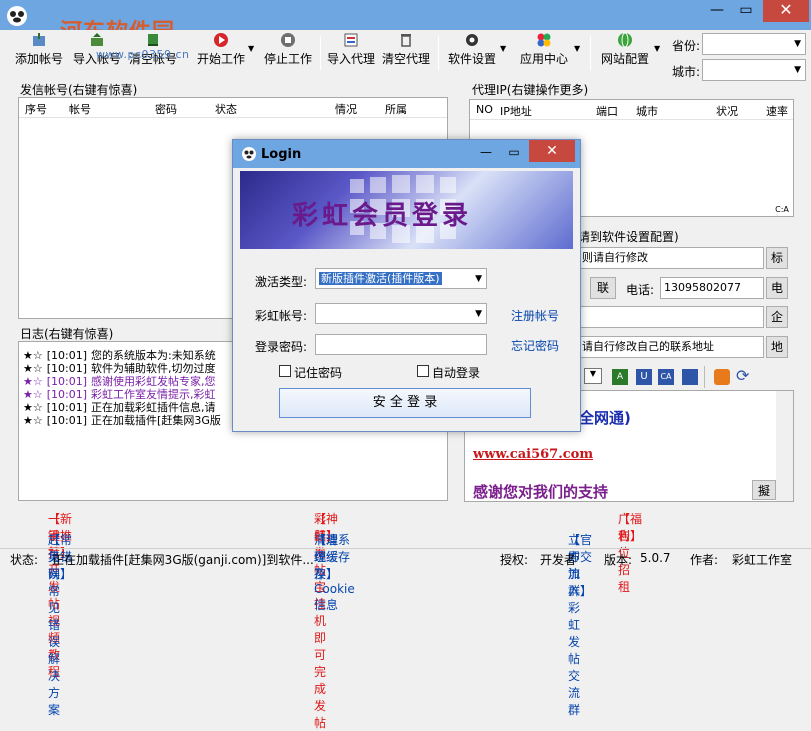 The height and width of the screenshot is (731, 811). Describe the element at coordinates (143, 54) in the screenshot. I see `watermark-url: www.pc0359.cn` at that location.